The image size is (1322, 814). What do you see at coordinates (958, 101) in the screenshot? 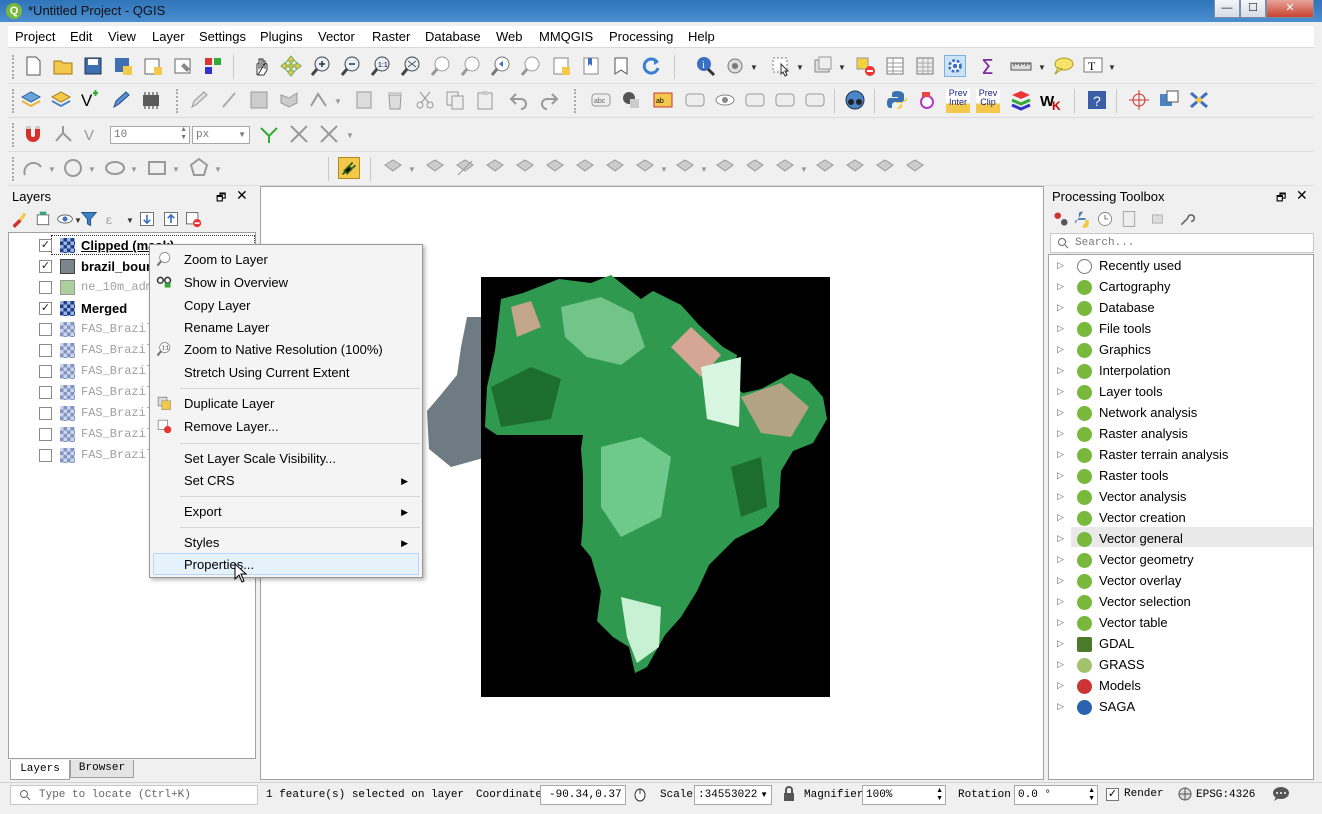
I see `prev-inter-button: Prev Inter` at bounding box center [958, 101].